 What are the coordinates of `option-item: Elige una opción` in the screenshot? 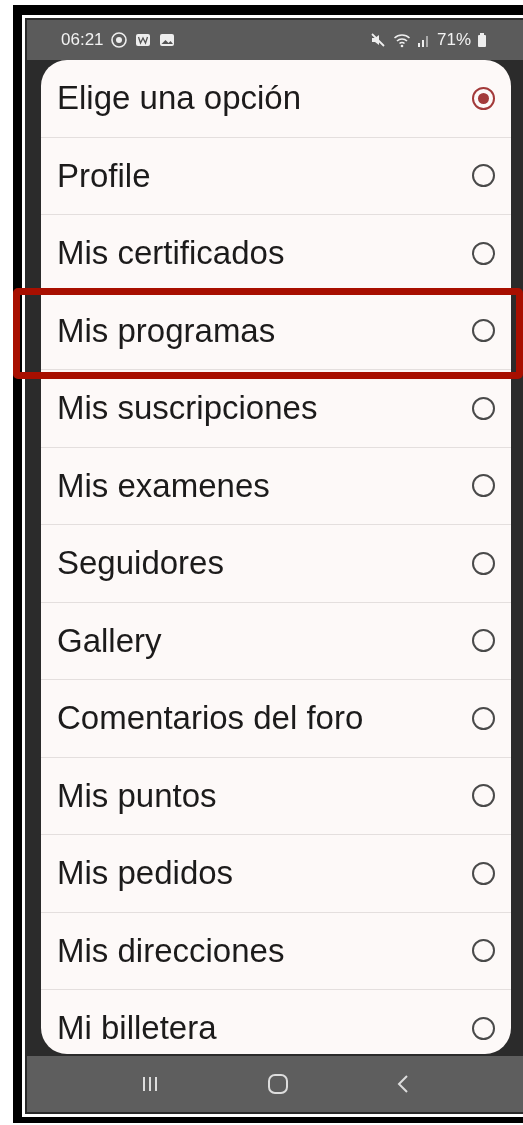 It's located at (276, 99).